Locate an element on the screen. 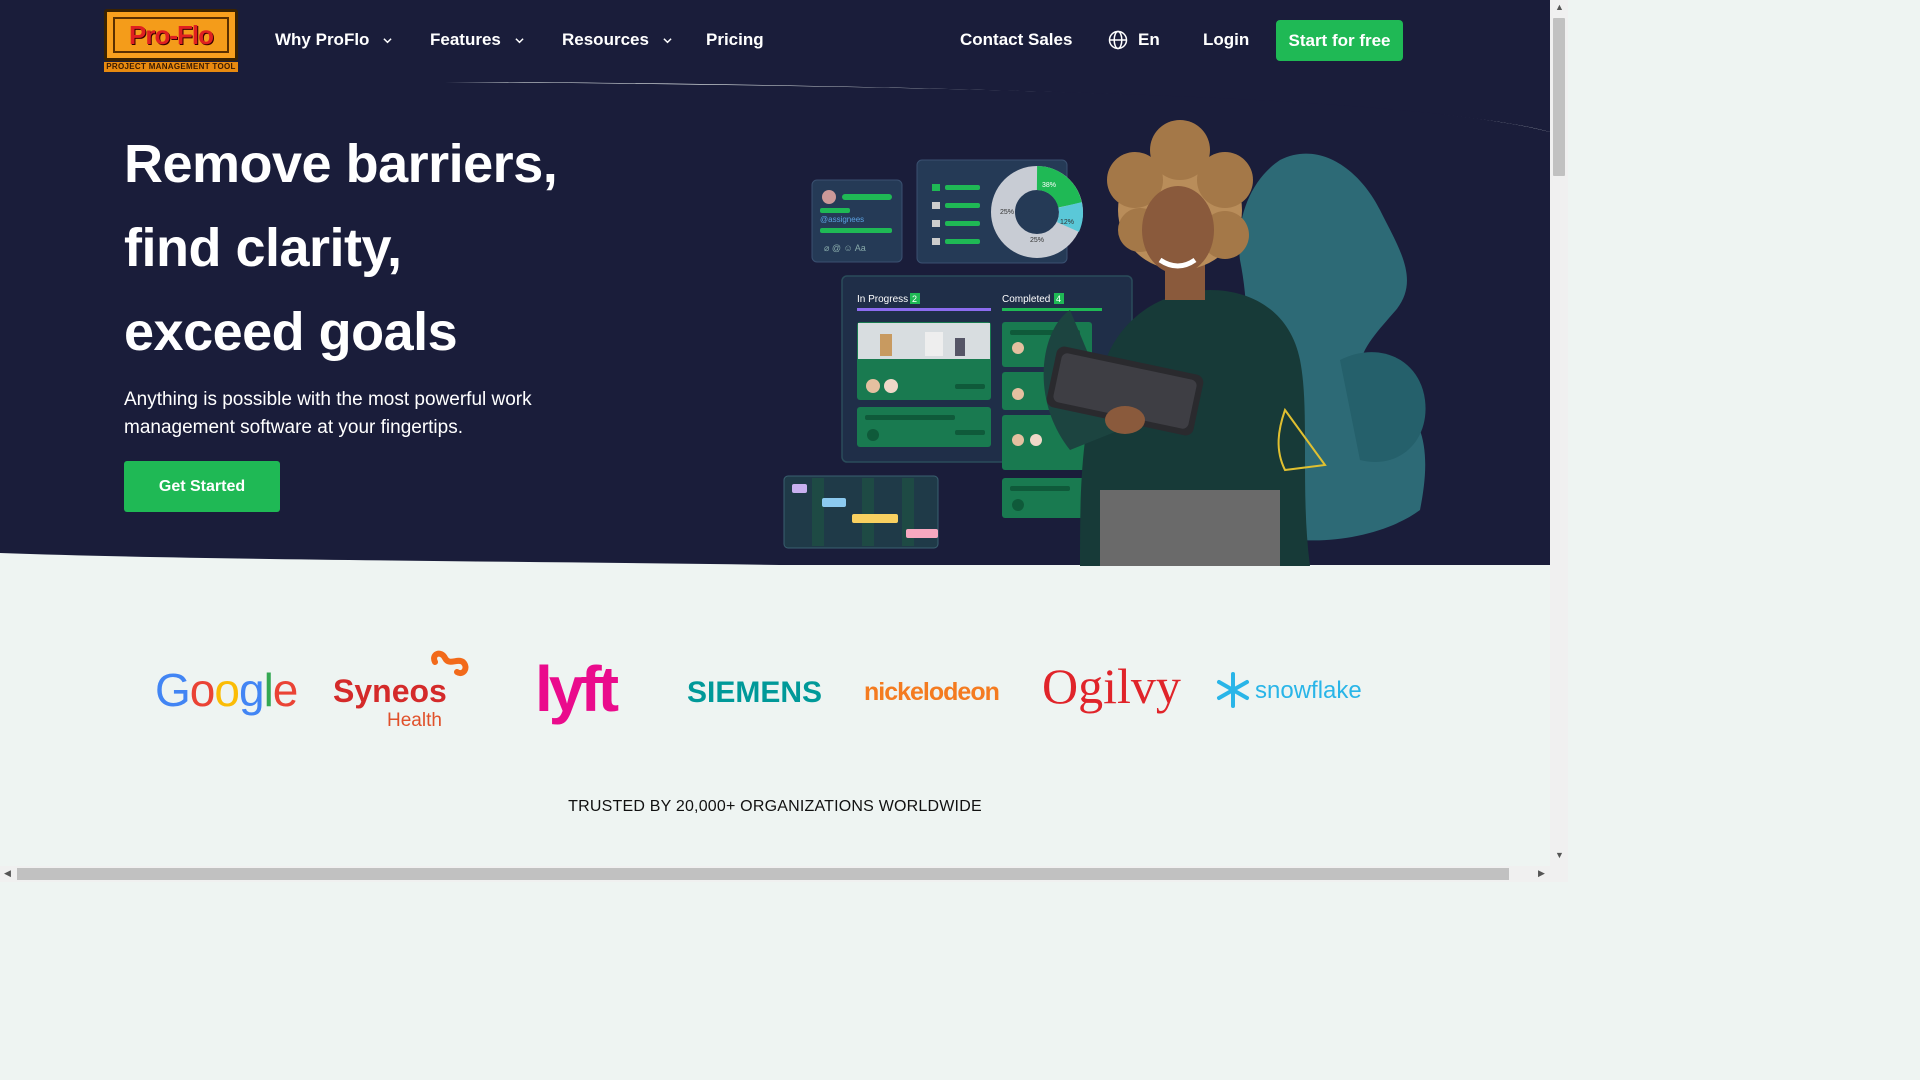 The height and width of the screenshot is (1080, 1920). start-for-free-button: Start for free is located at coordinates (1339, 40).